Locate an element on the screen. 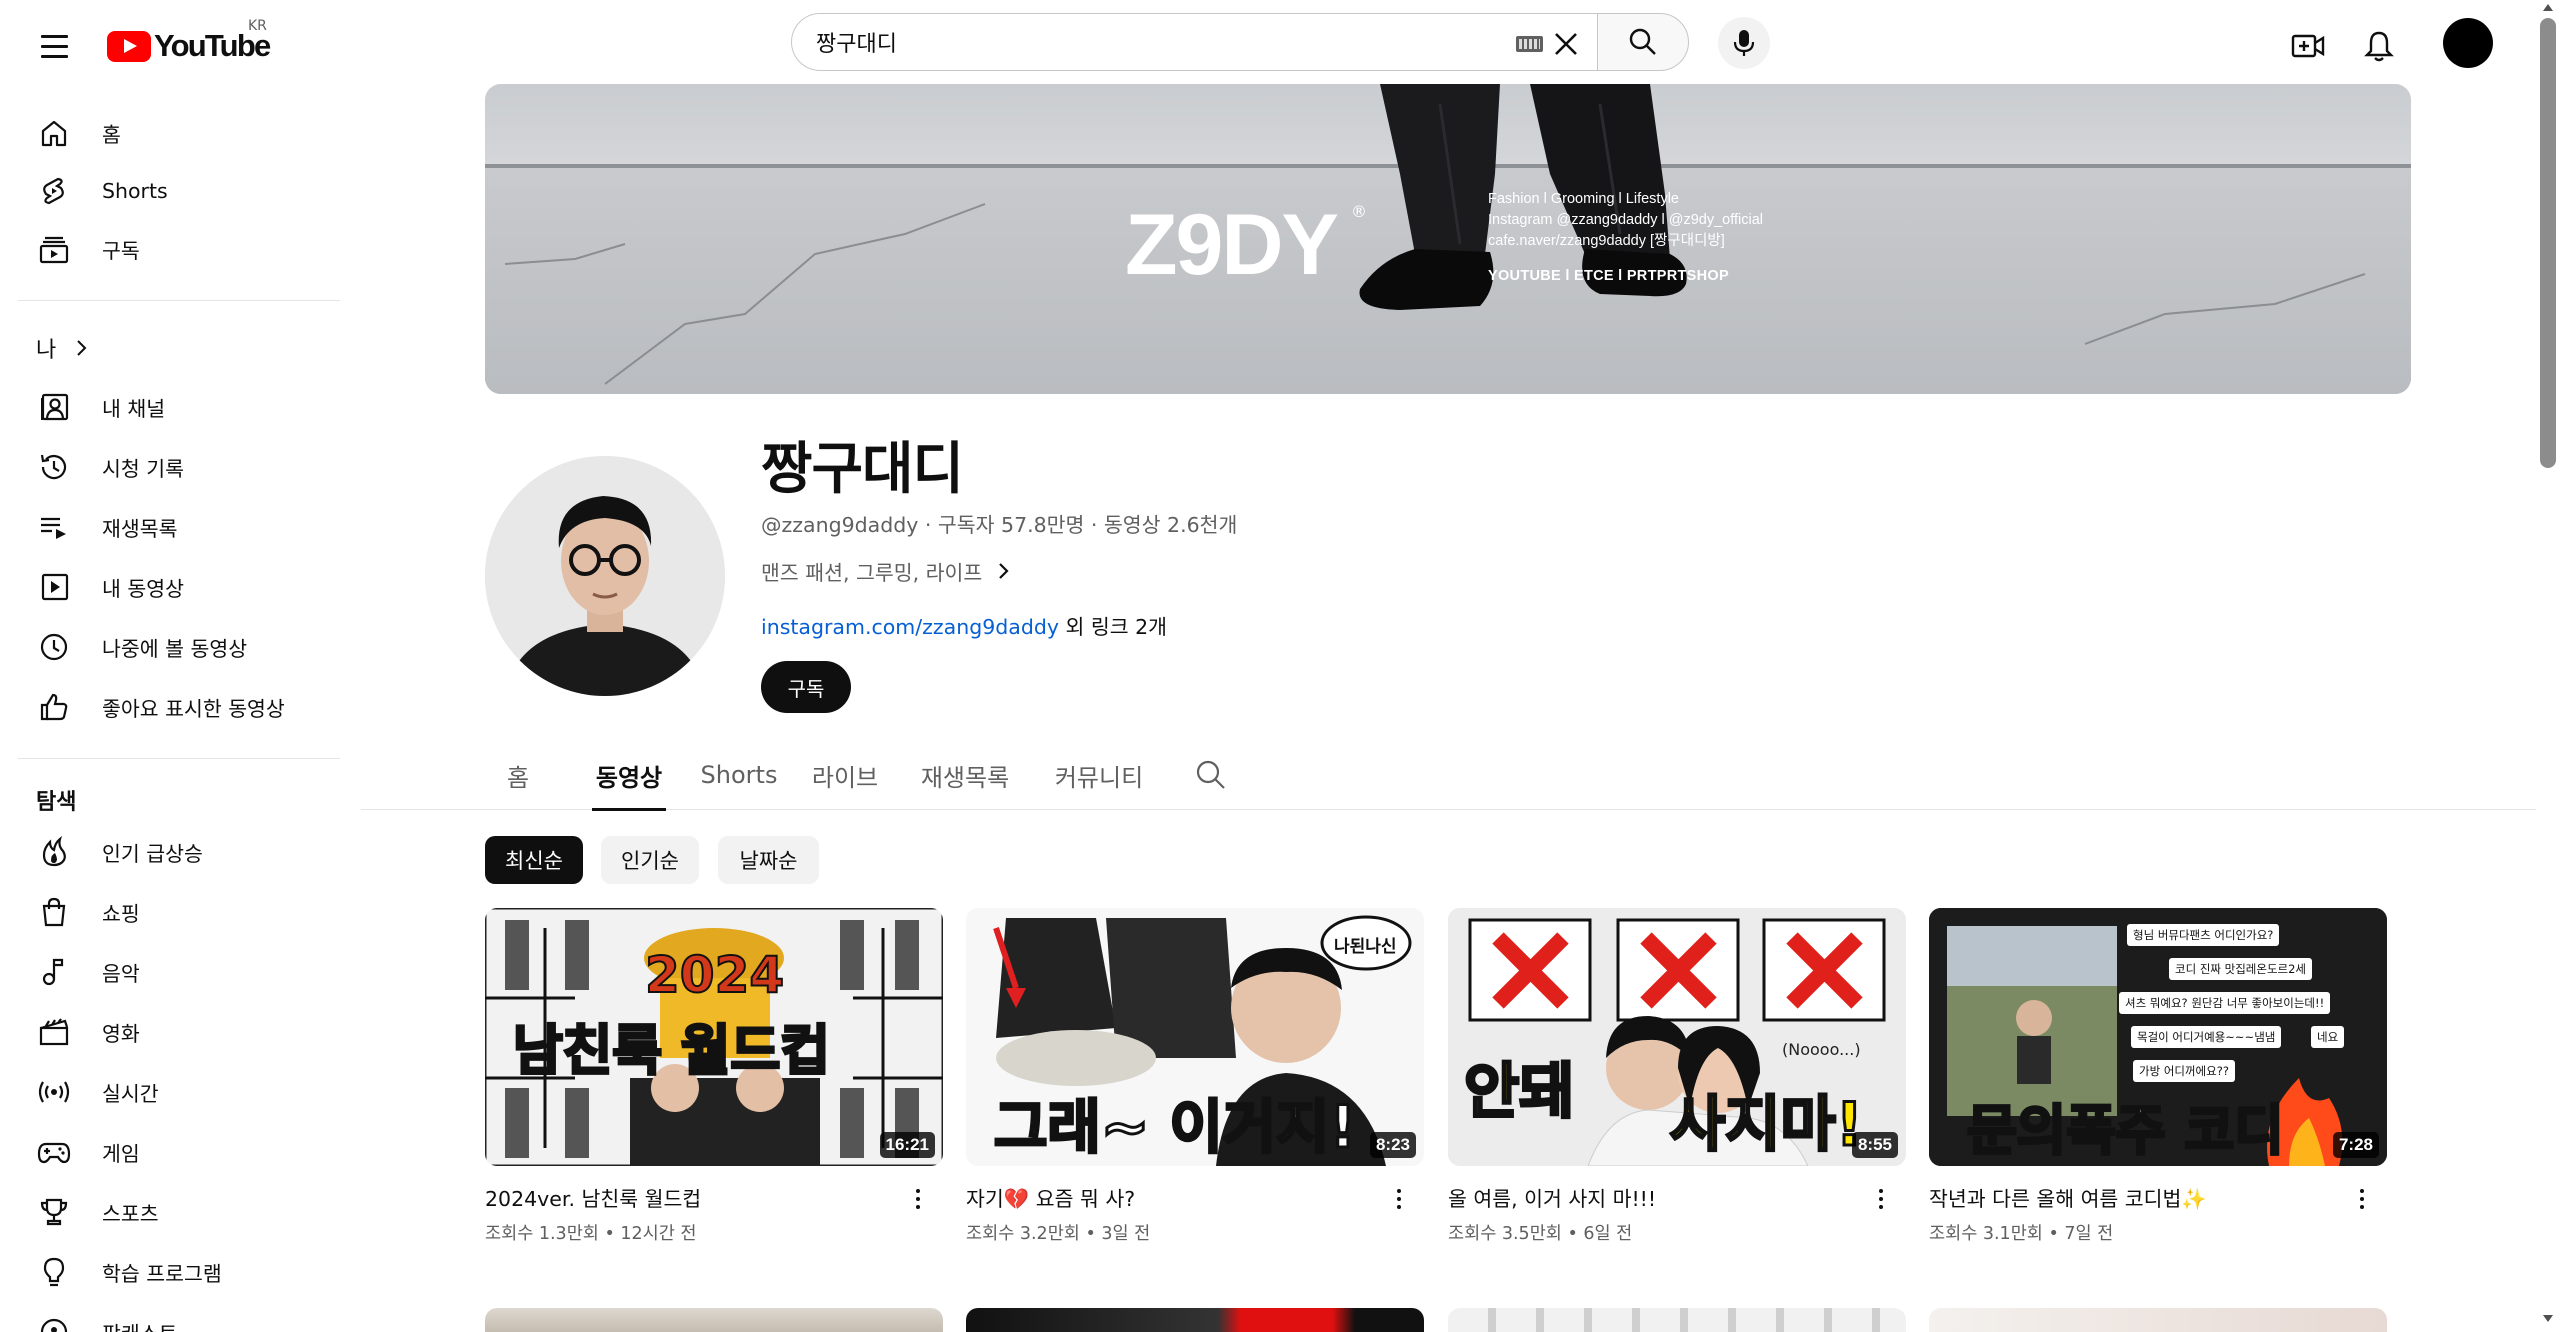  channel-stats: · 구독자 57.8만명 · 동영상 2.6천개 is located at coordinates (1078, 525).